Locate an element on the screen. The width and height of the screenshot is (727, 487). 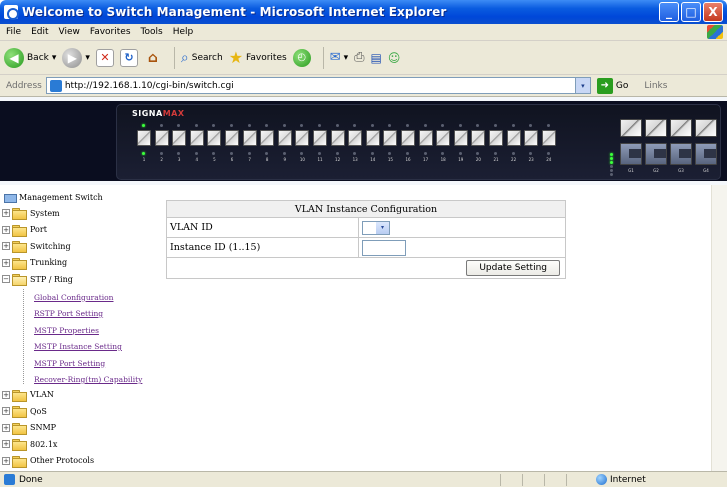
messenger-button: ☺ is located at coordinates (394, 58).